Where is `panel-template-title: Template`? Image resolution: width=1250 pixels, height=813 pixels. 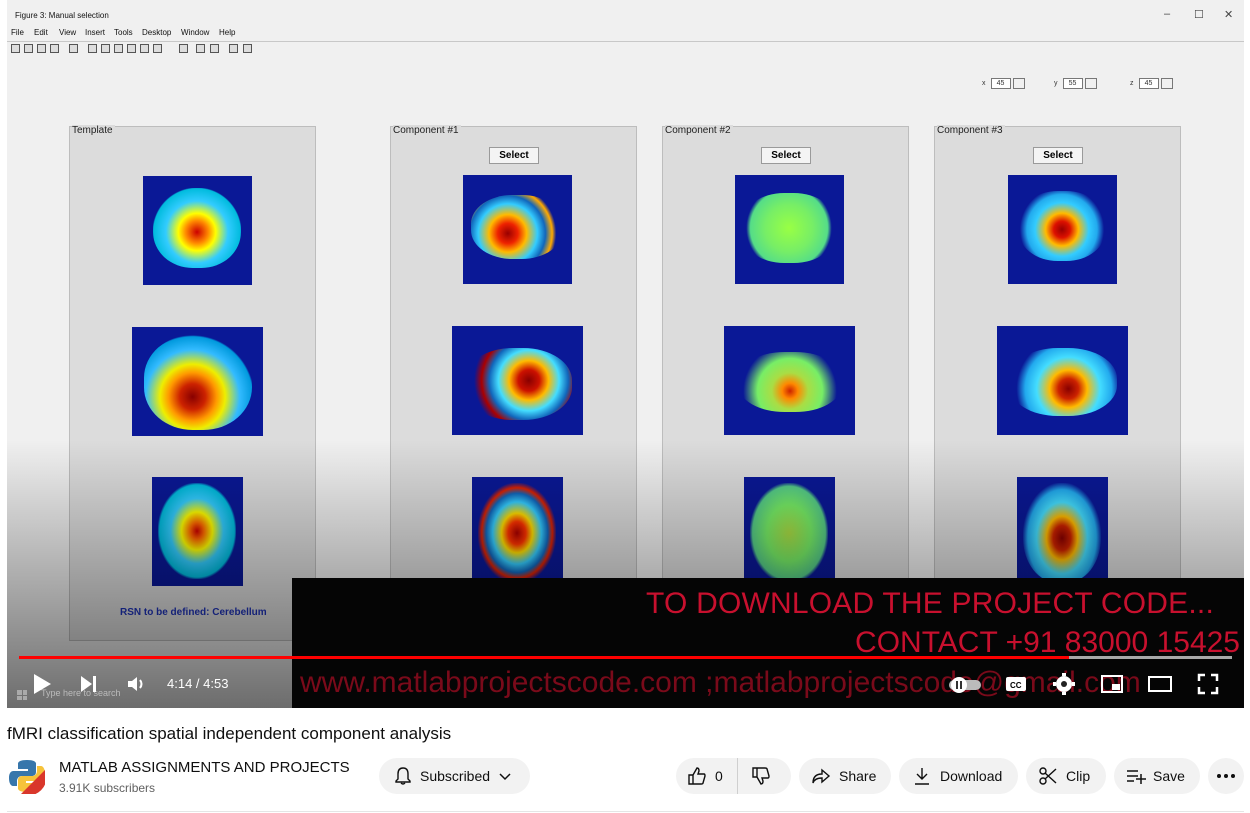
panel-template-title: Template is located at coordinates (93, 130).